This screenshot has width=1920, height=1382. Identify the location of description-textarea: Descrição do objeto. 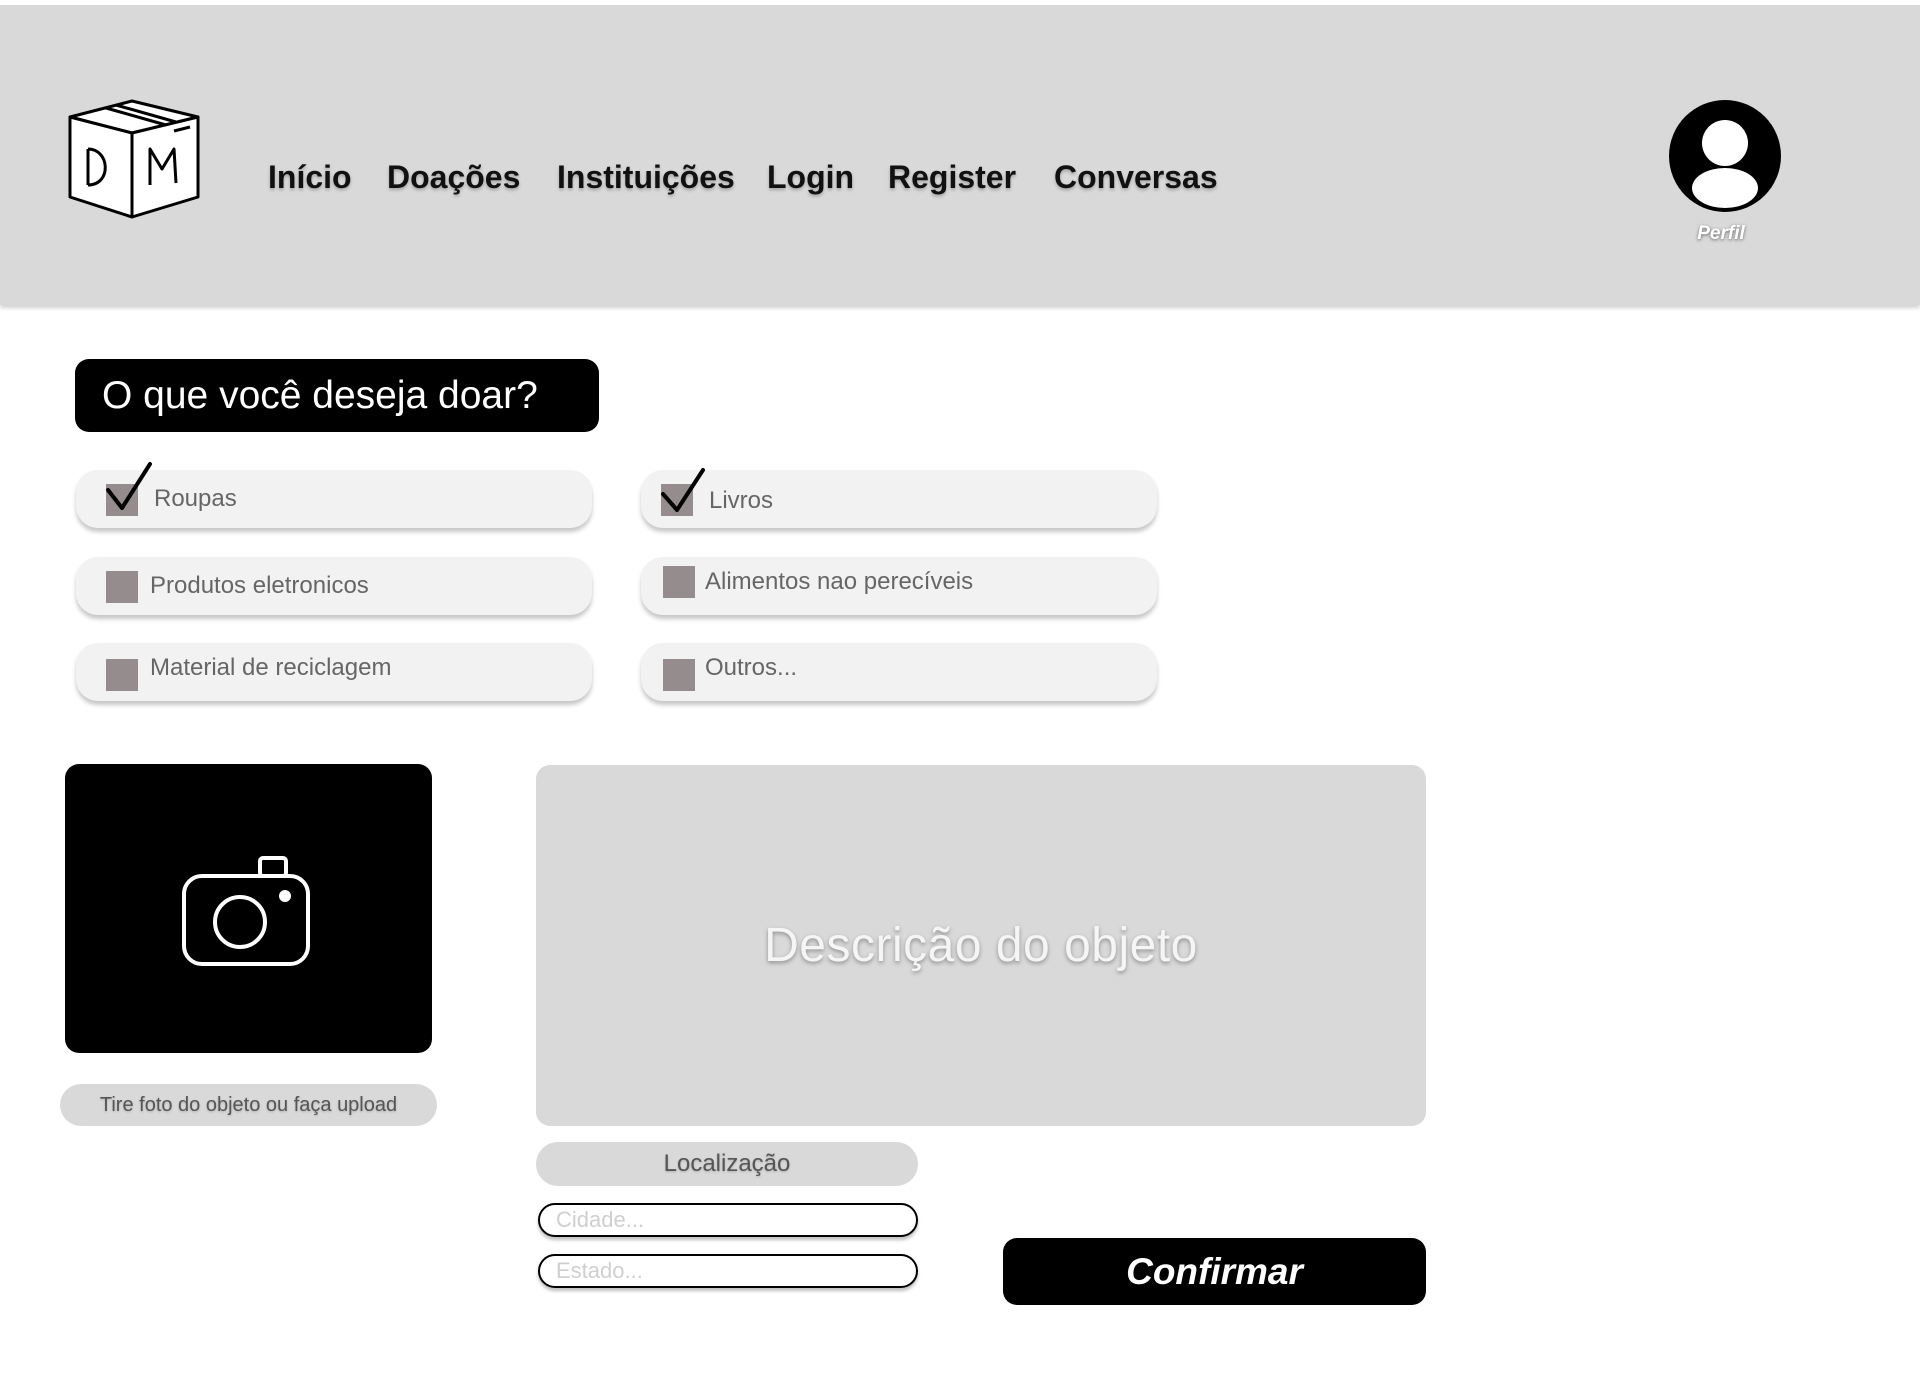
(981, 945).